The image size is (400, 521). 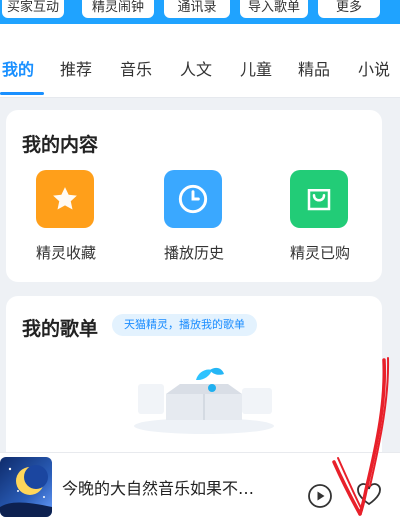 What do you see at coordinates (22, 93) in the screenshot?
I see `active-tab-indicator` at bounding box center [22, 93].